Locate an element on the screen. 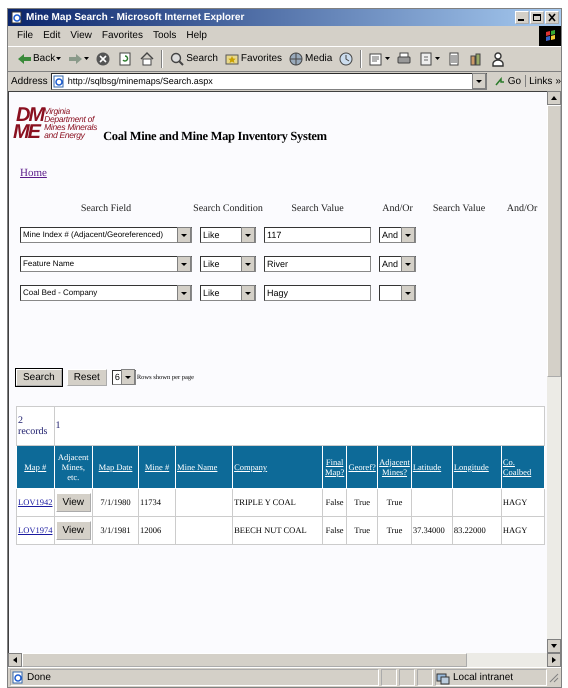 Image resolution: width=568 pixels, height=688 pixels. sort-link: Latitude is located at coordinates (427, 467).